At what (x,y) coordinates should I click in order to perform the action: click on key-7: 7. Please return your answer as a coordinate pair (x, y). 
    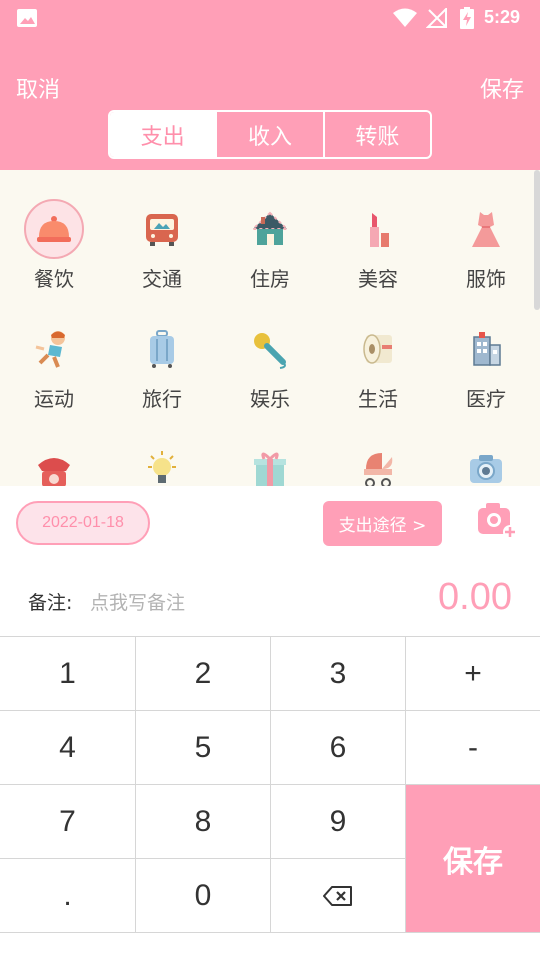
    Looking at the image, I should click on (68, 822).